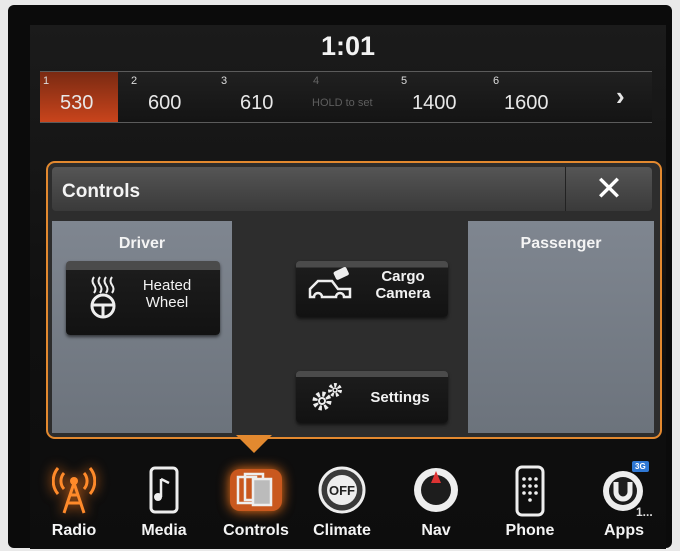 The height and width of the screenshot is (551, 680). Describe the element at coordinates (77, 103) in the screenshot. I see `preset-frequency: 530` at that location.